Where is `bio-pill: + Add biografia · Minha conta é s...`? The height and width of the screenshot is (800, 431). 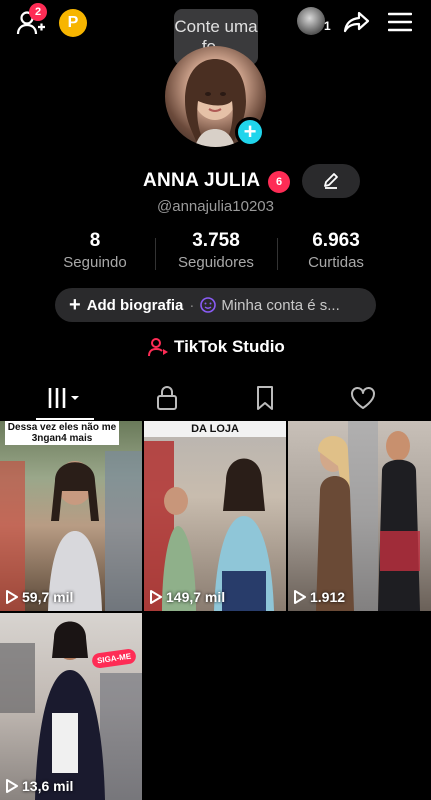
bio-pill: + Add biografia · Minha conta é s... is located at coordinates (215, 305).